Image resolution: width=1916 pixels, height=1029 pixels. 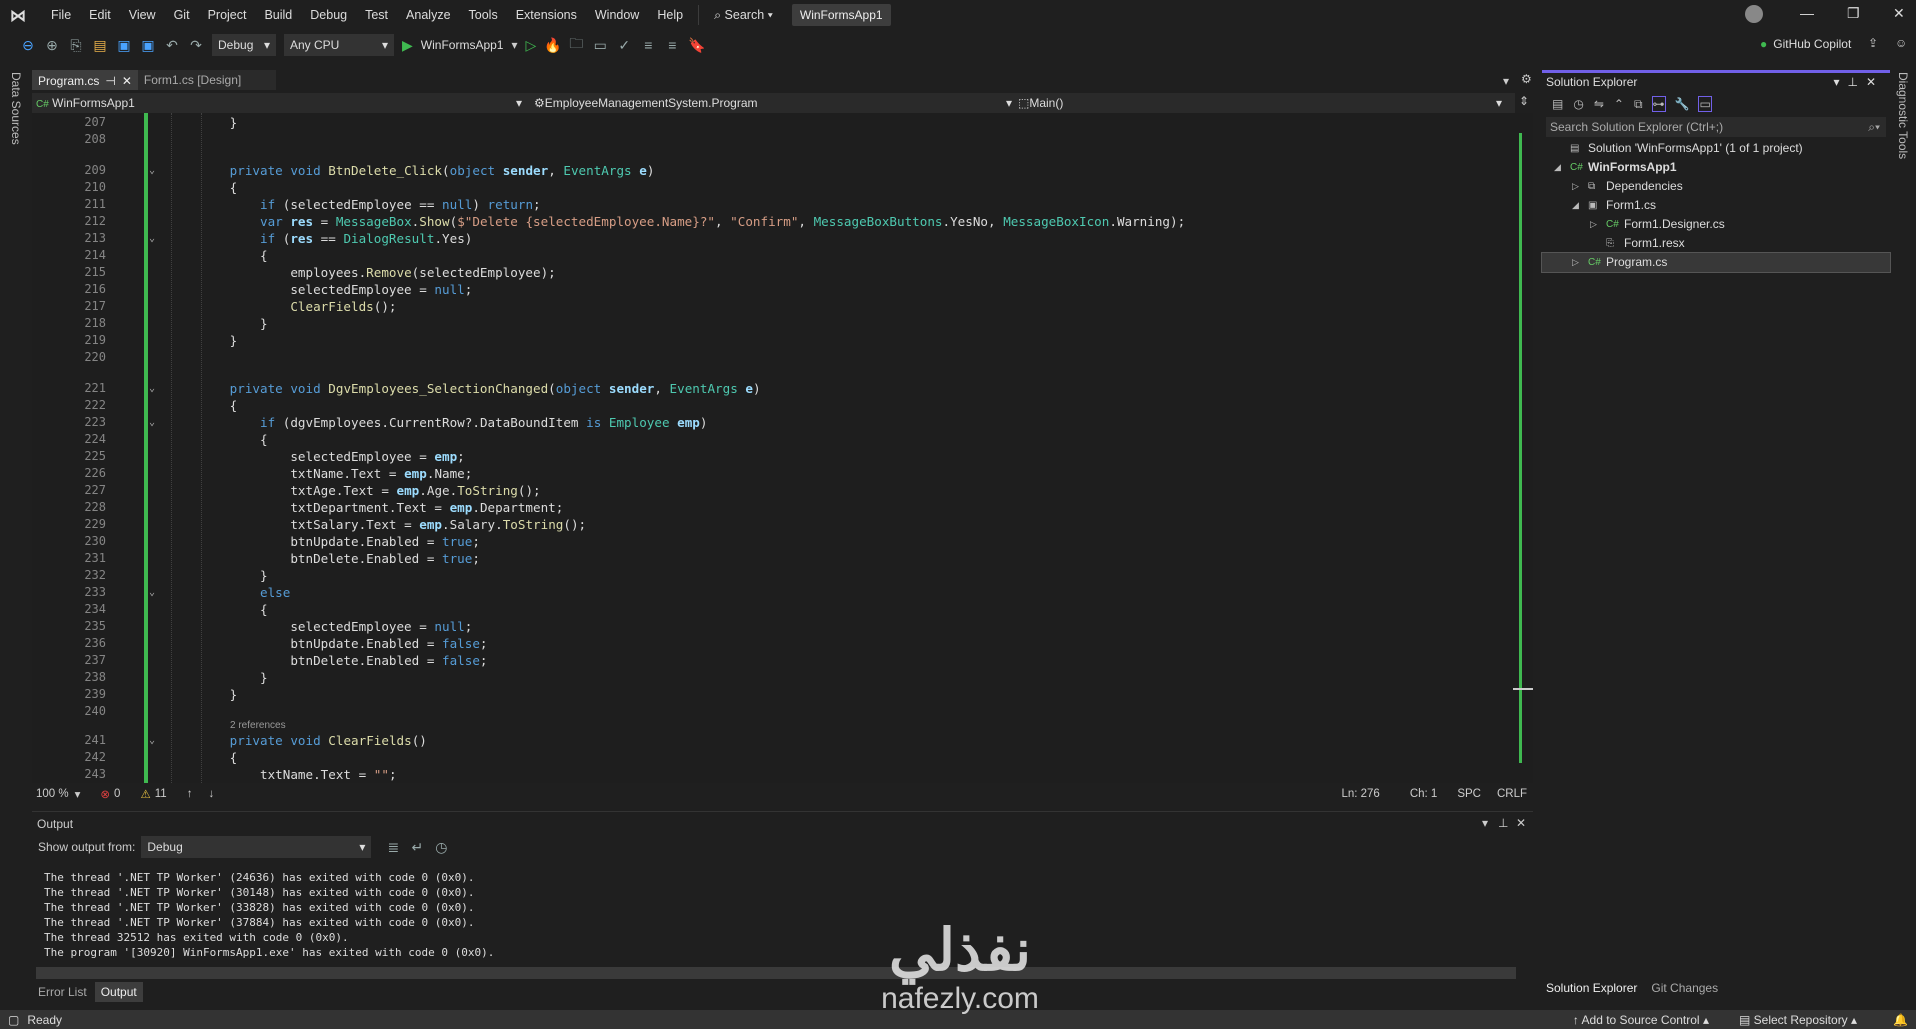 What do you see at coordinates (1521, 823) in the screenshot?
I see `output-close-icon: ✕` at bounding box center [1521, 823].